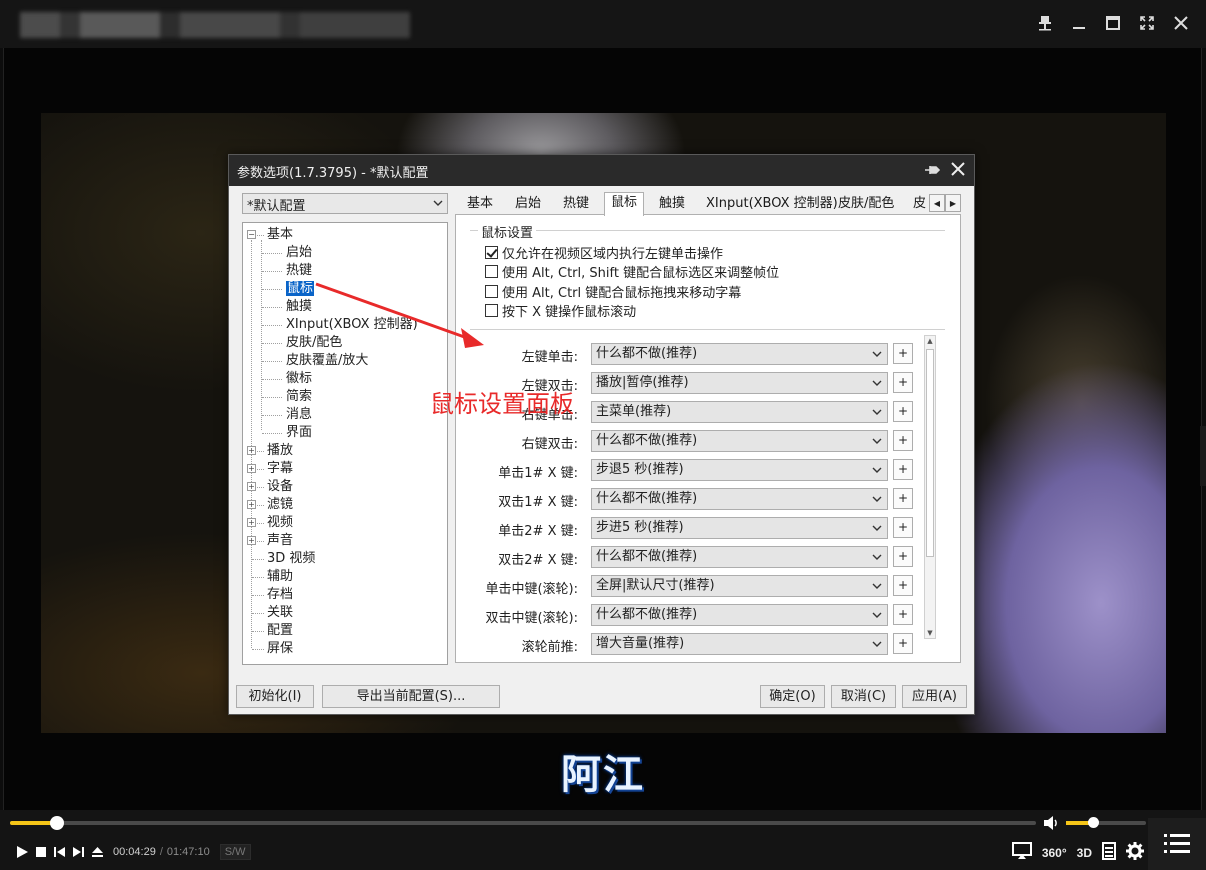  Describe the element at coordinates (934, 696) in the screenshot. I see `apply-button: 应用(A)` at that location.